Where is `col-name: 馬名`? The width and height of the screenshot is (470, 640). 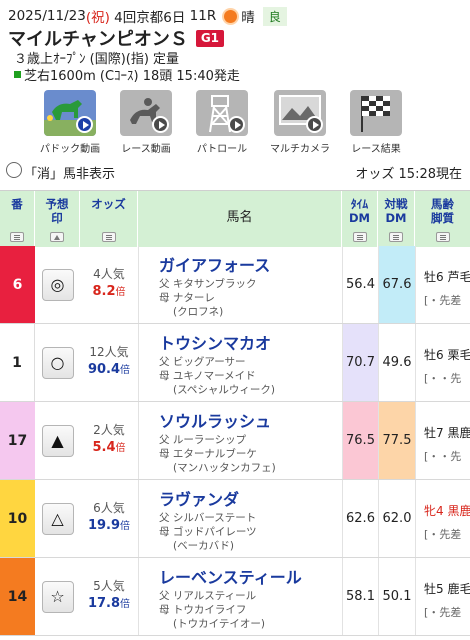 col-name: 馬名 is located at coordinates (240, 219).